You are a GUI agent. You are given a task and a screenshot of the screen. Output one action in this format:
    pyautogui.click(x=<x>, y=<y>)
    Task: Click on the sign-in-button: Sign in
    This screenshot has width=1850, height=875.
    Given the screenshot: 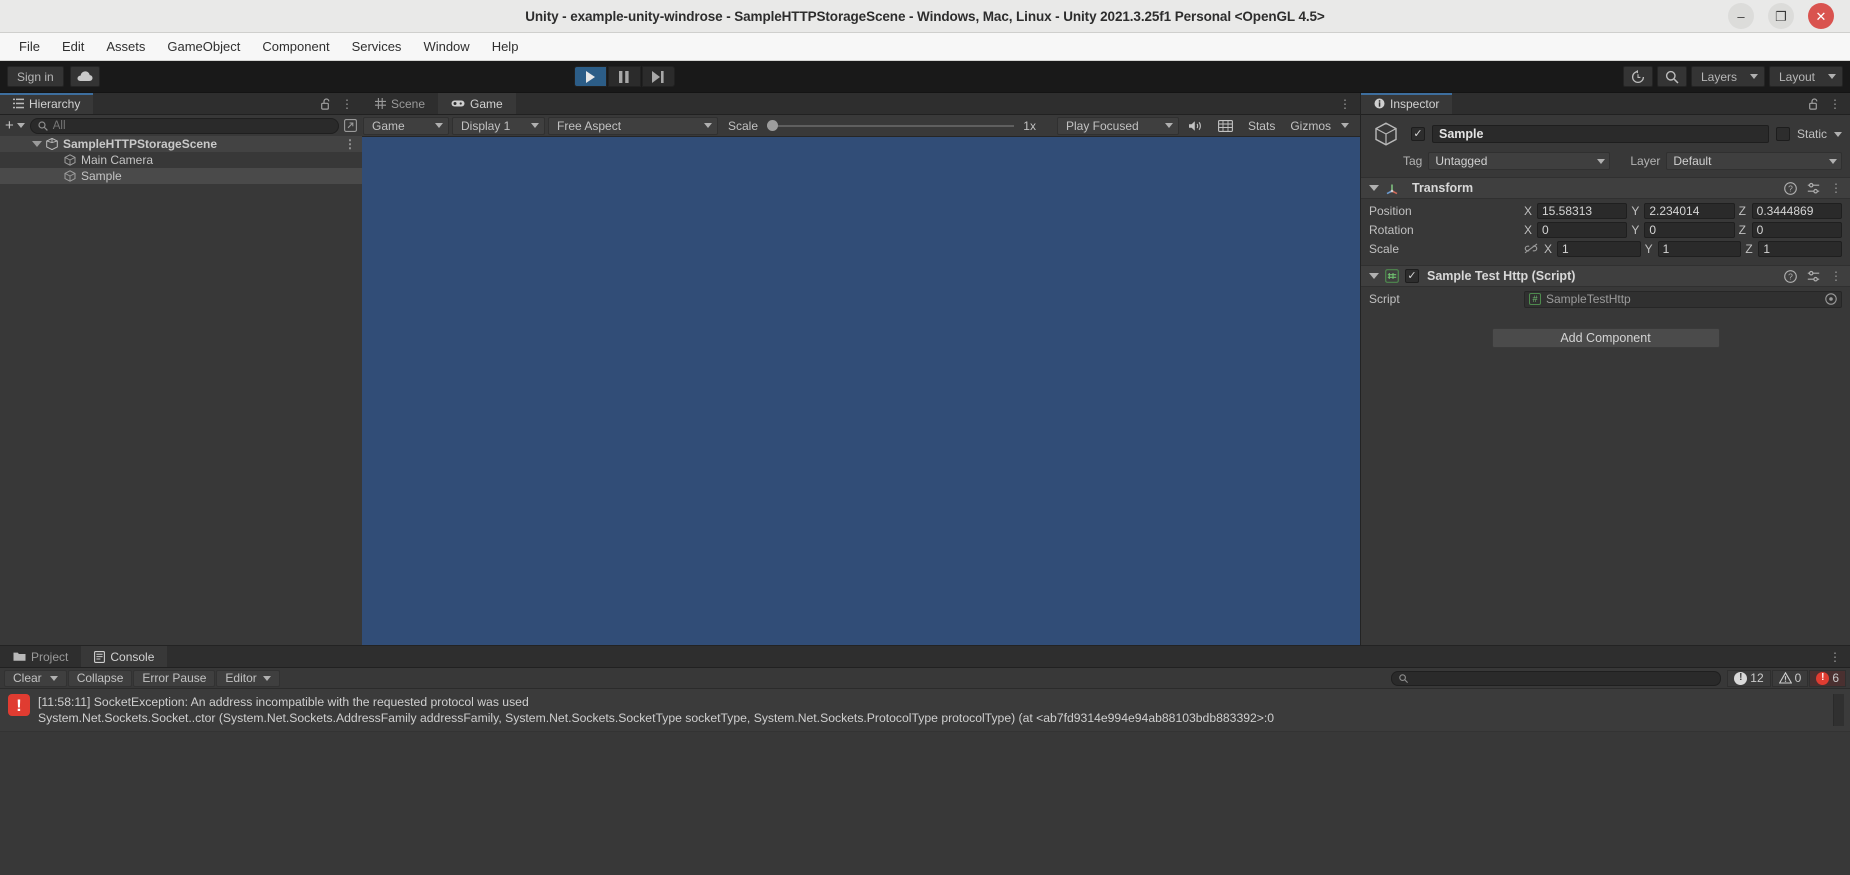 What is the action you would take?
    pyautogui.click(x=35, y=76)
    